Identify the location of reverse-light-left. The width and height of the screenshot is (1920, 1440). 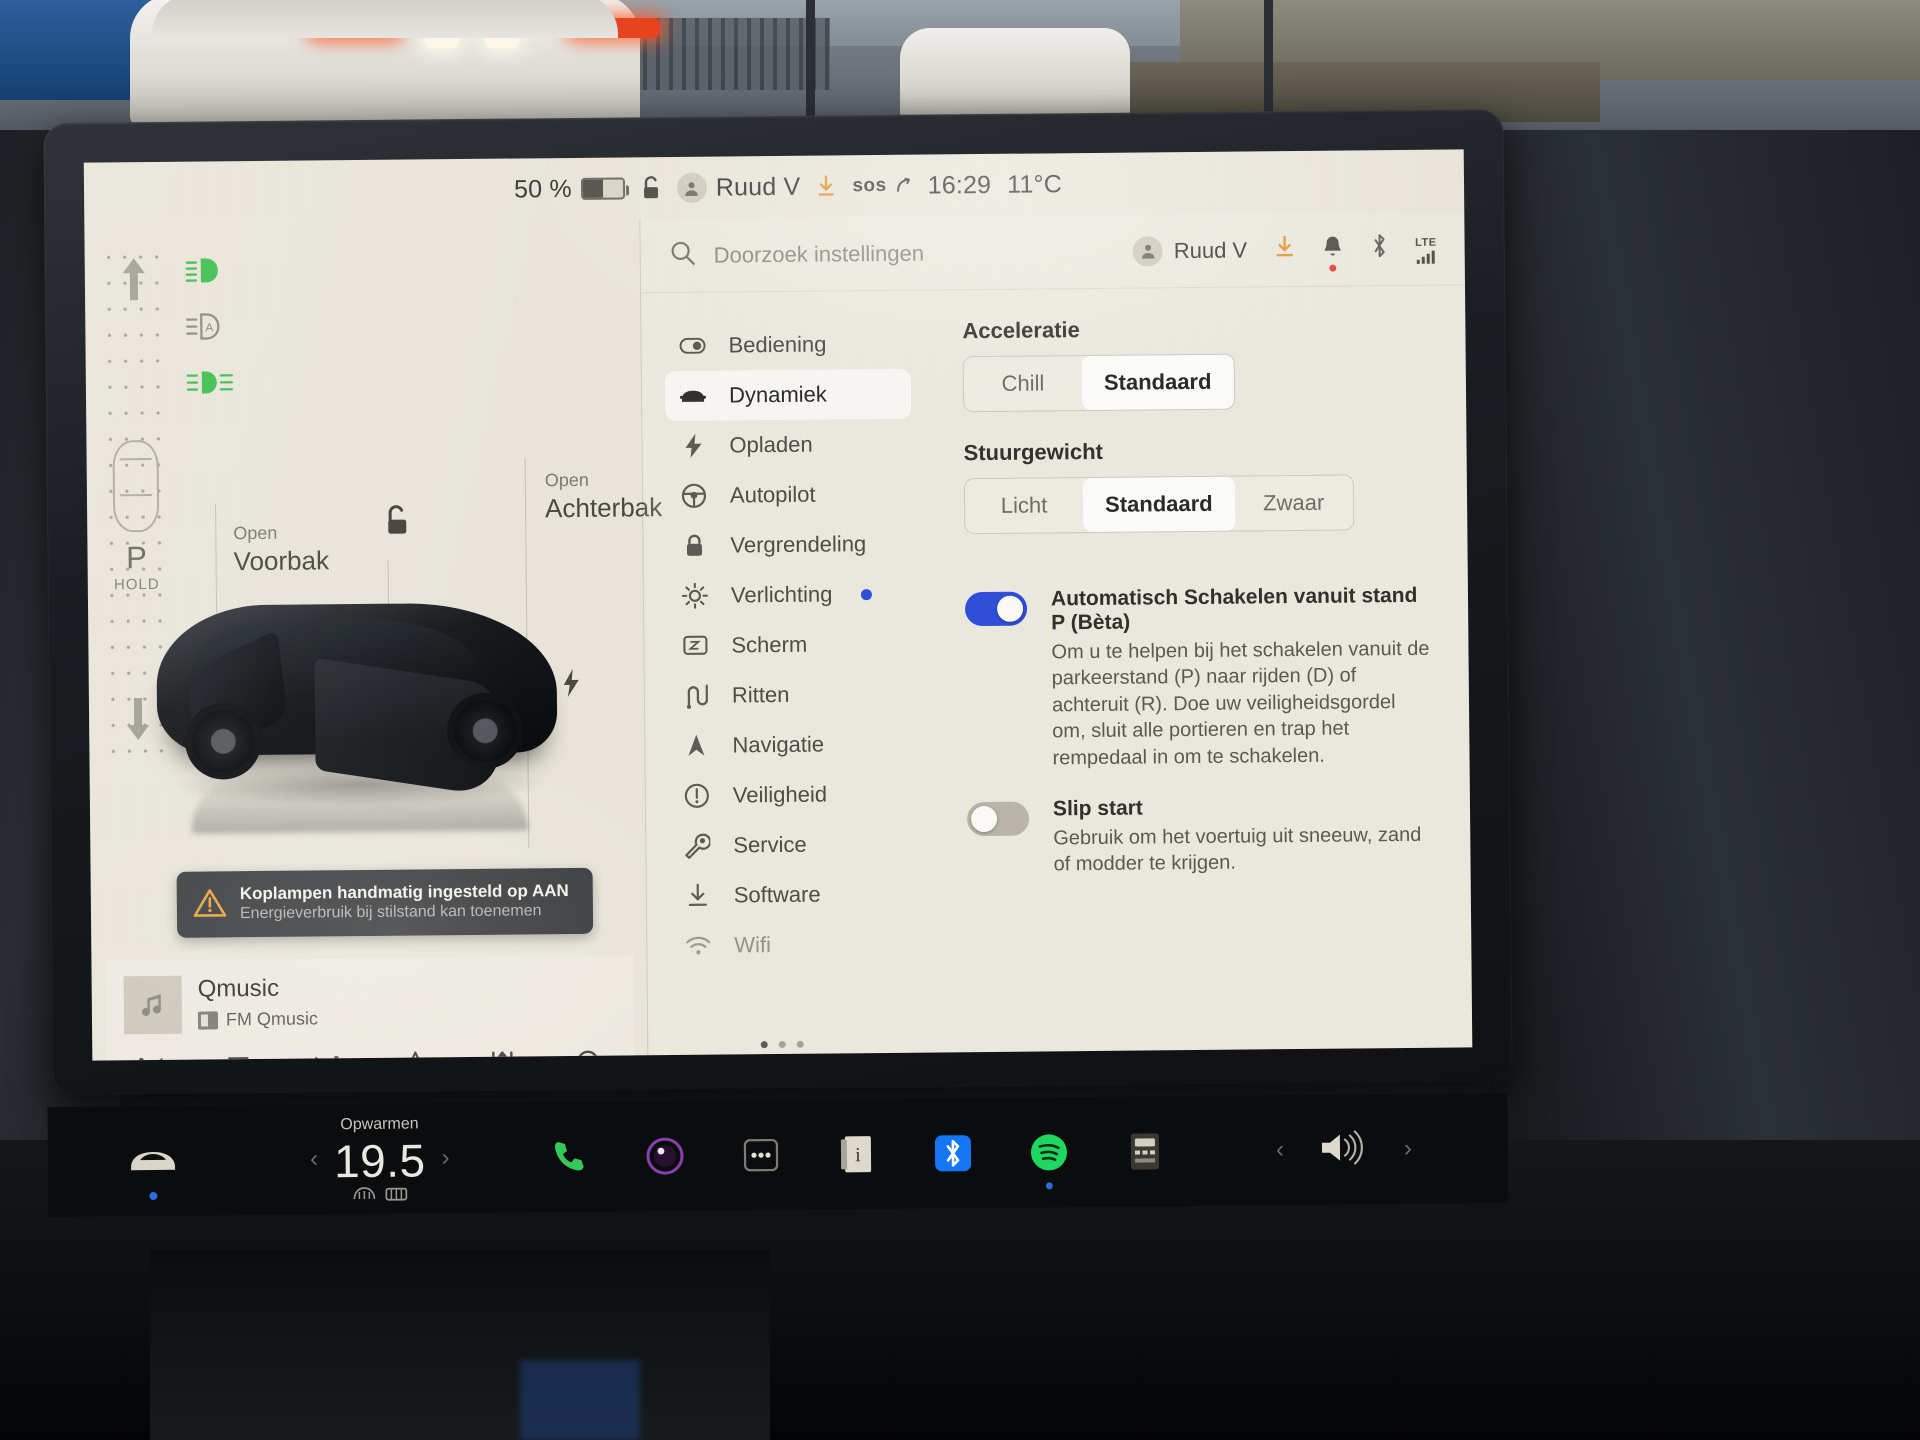
(442, 41).